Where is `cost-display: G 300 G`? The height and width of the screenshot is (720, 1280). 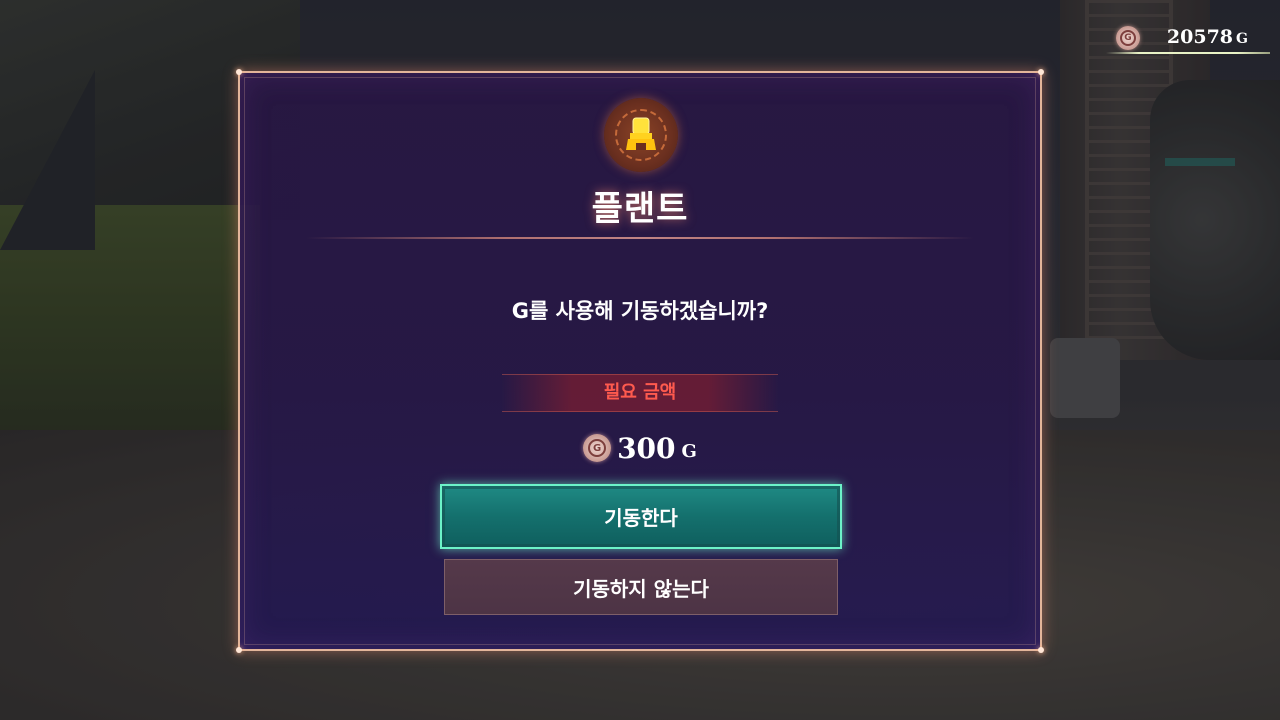 cost-display: G 300 G is located at coordinates (640, 448).